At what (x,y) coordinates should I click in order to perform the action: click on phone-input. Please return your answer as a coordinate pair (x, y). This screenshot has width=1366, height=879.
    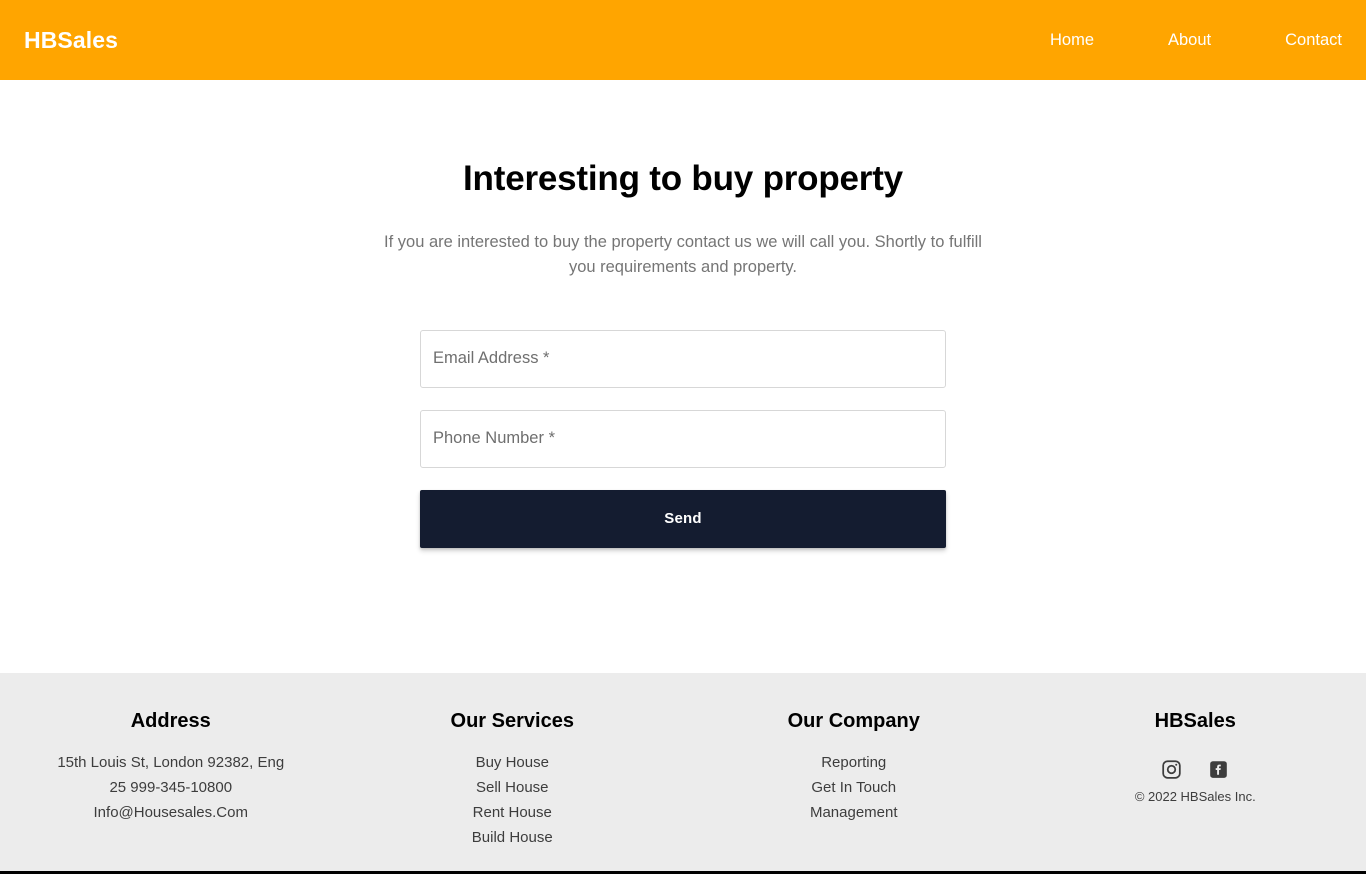
    Looking at the image, I should click on (683, 438).